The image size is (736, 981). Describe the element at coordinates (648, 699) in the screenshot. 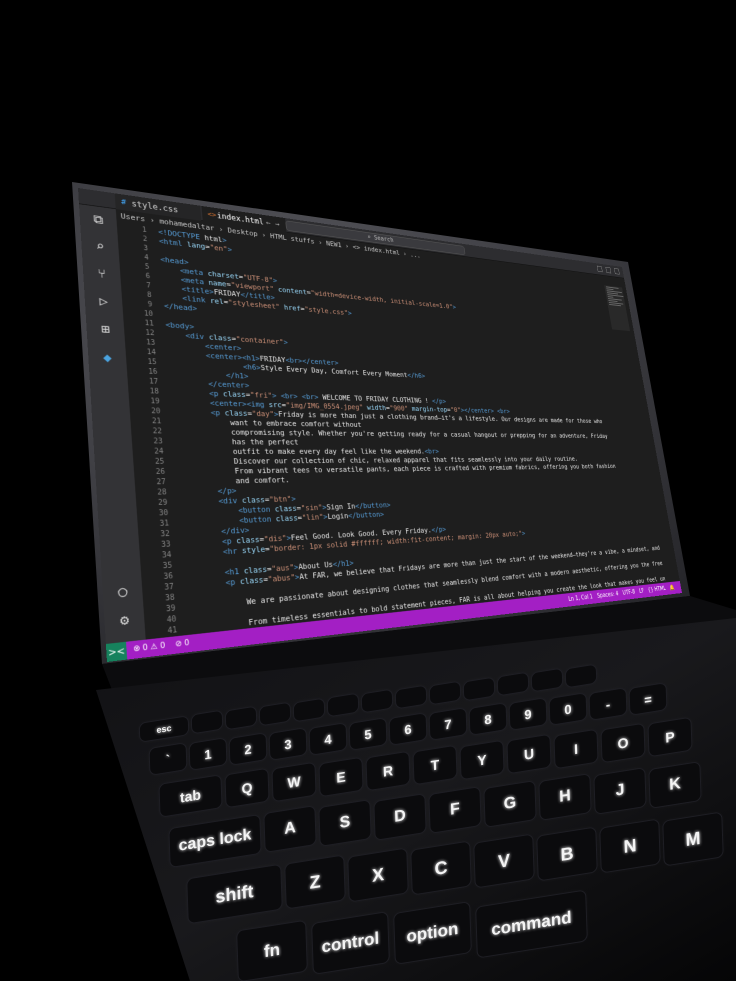

I see `key--: =` at that location.